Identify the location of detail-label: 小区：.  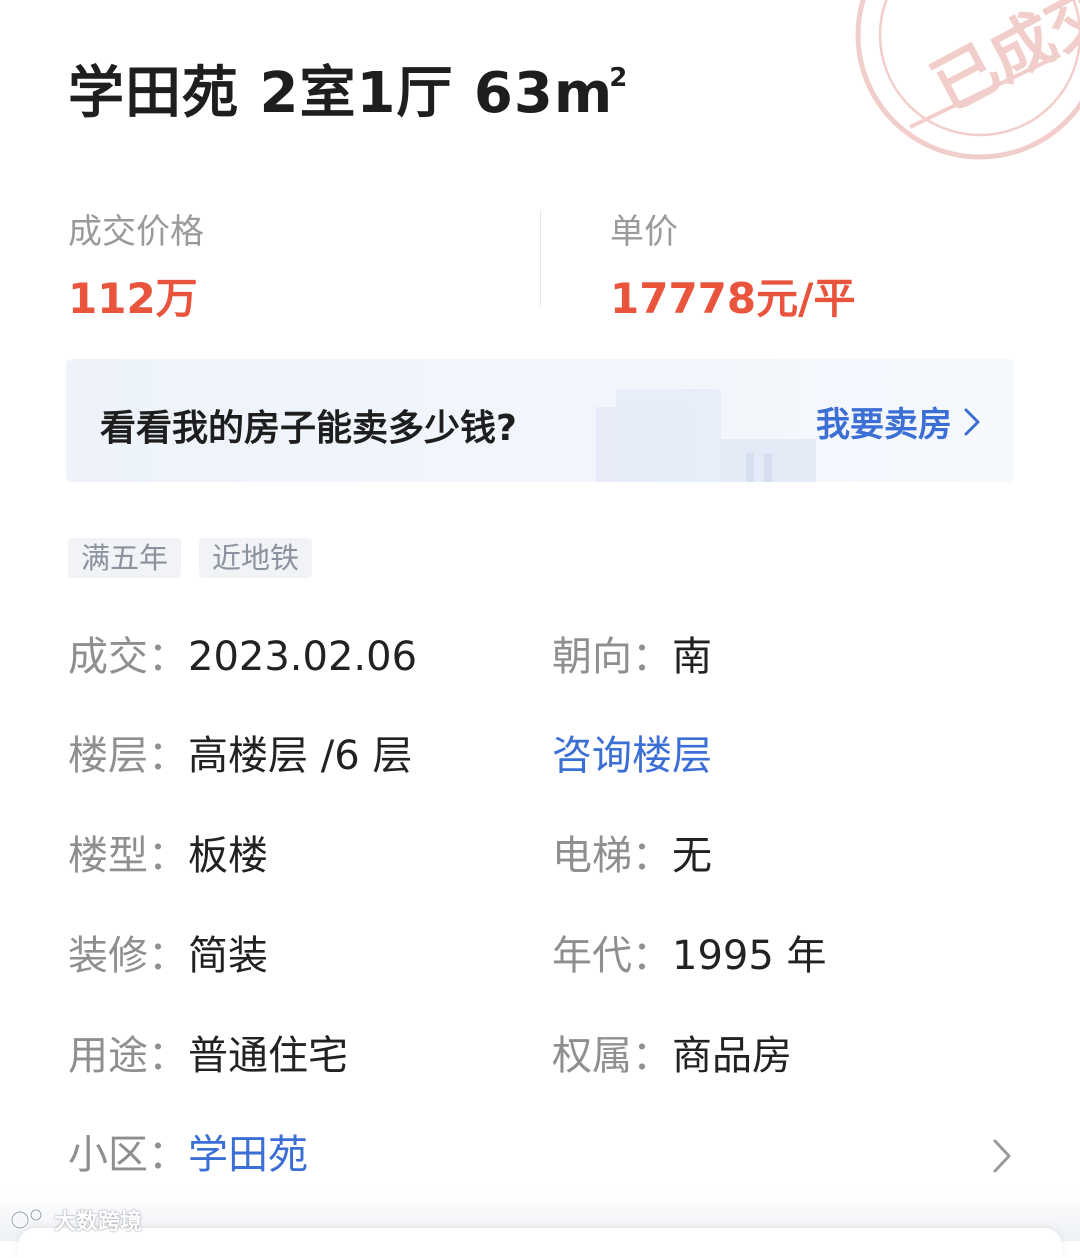
(128, 1155).